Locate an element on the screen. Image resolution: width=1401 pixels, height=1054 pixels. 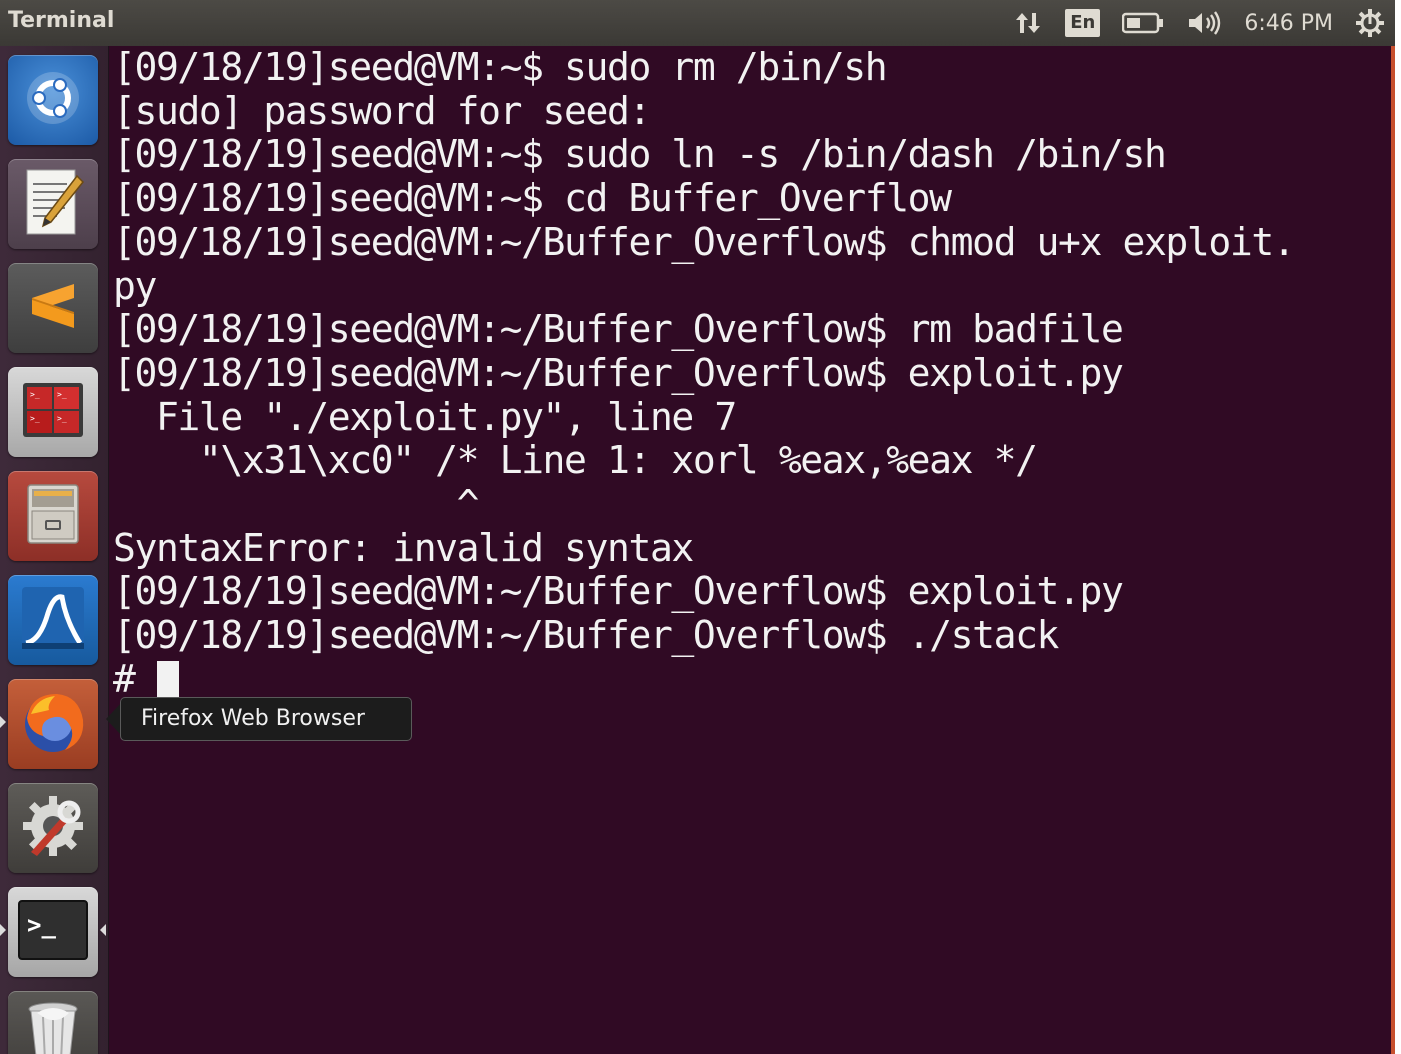
file-cabinet-icon is located at coordinates (53, 516).